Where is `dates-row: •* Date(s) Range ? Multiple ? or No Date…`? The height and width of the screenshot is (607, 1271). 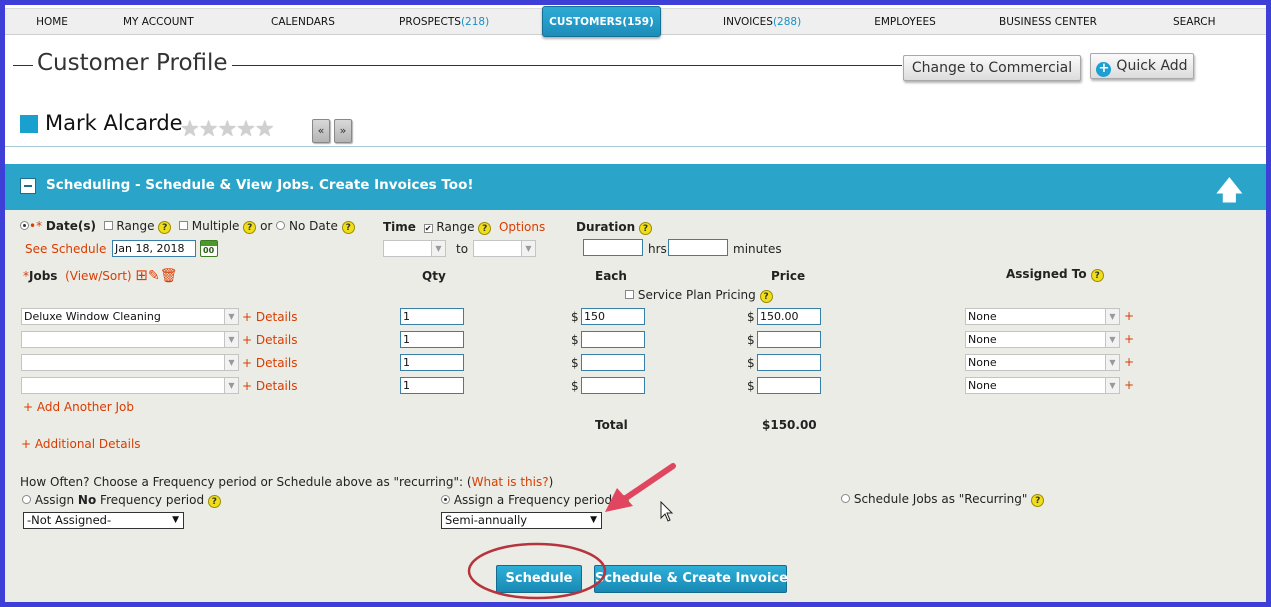 dates-row: •* Date(s) Range ? Multiple ? or No Date… is located at coordinates (187, 226).